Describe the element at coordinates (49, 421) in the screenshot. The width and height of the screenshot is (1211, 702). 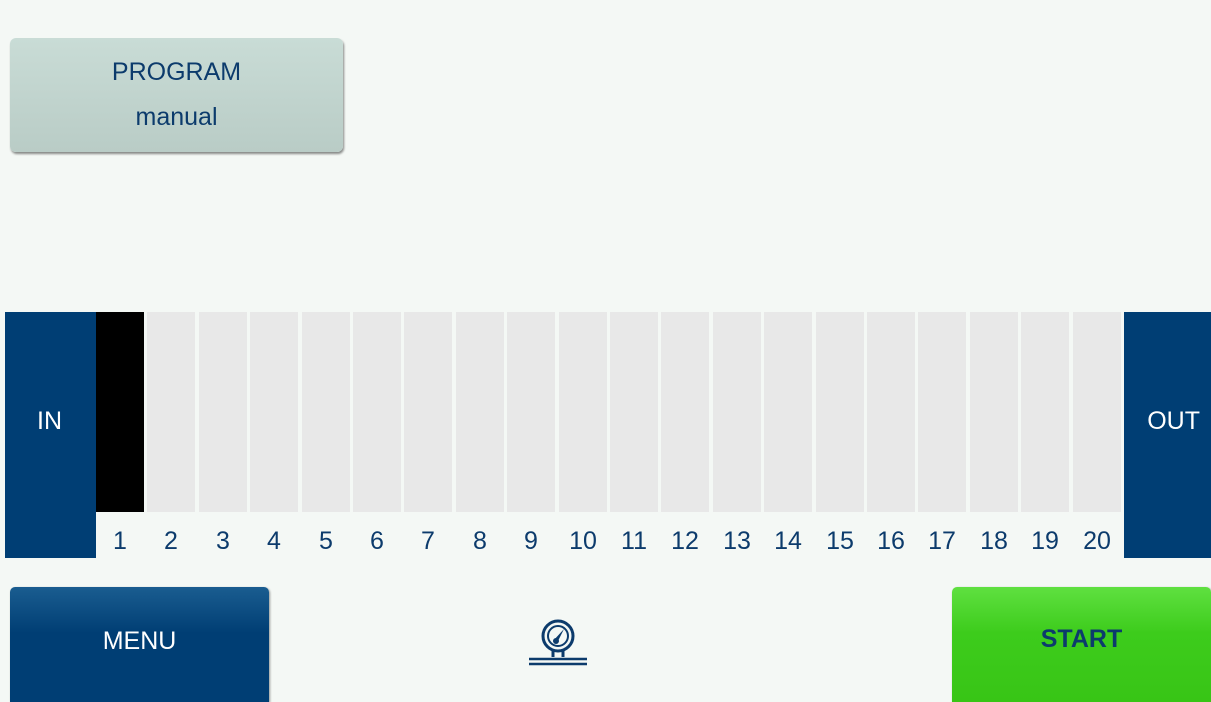
I see `lane-in-label: IN` at that location.